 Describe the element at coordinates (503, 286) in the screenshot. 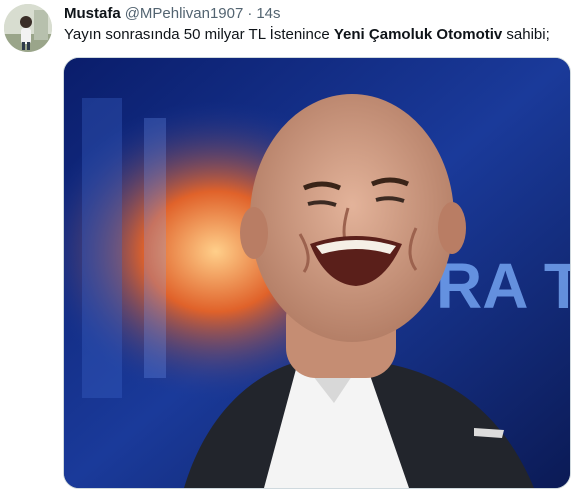

I see `studio-backdrop-text: RA TE` at that location.